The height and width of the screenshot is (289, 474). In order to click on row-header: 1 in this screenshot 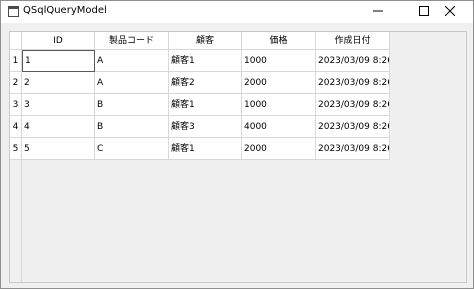, I will do `click(16, 61)`.